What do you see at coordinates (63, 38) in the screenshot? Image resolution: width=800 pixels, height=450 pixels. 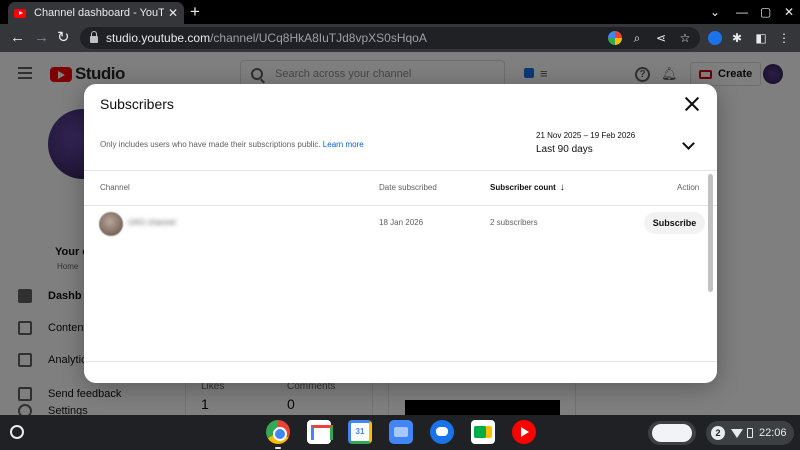 I see `reload-button: ↻` at bounding box center [63, 38].